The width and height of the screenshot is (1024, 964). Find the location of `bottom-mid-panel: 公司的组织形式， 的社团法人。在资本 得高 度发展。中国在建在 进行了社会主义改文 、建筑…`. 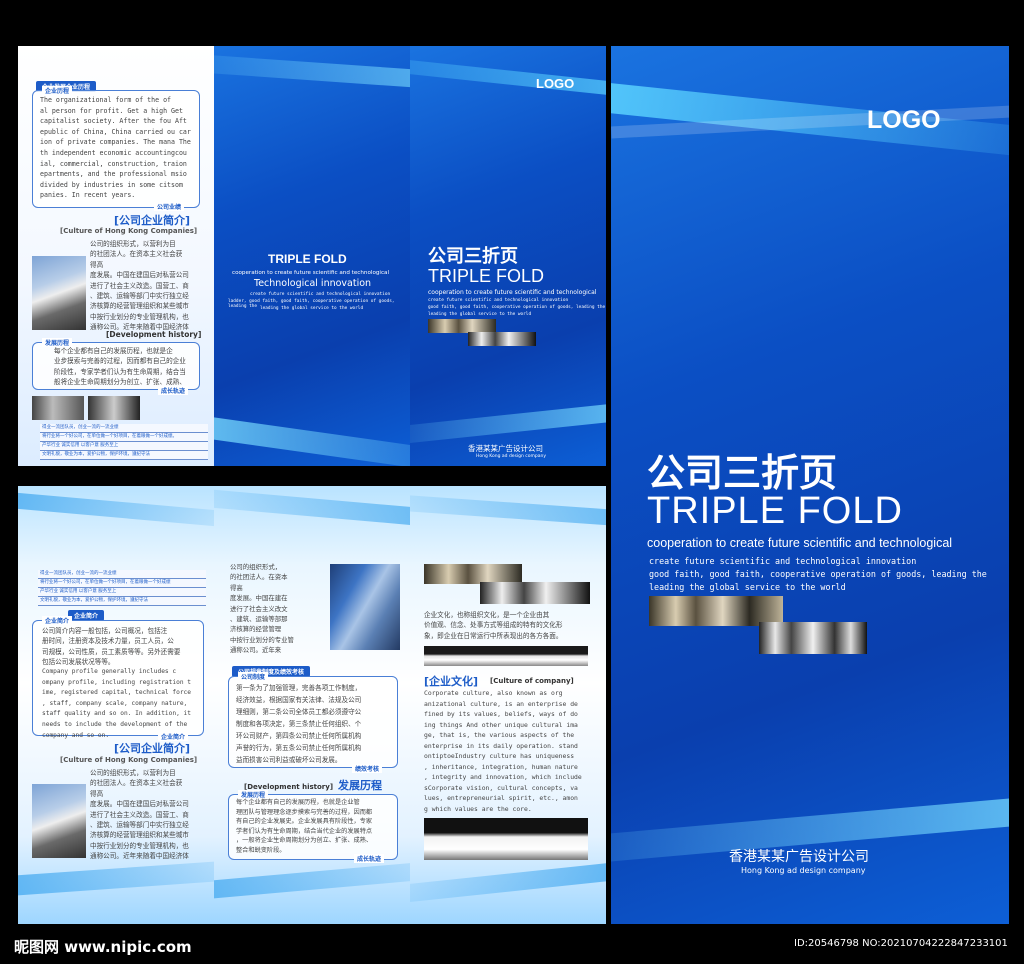

bottom-mid-panel: 公司的组织形式， 的社团法人。在资本 得高 度发展。中国在建在 进行了社会主义改文 、建筑… is located at coordinates (312, 705).